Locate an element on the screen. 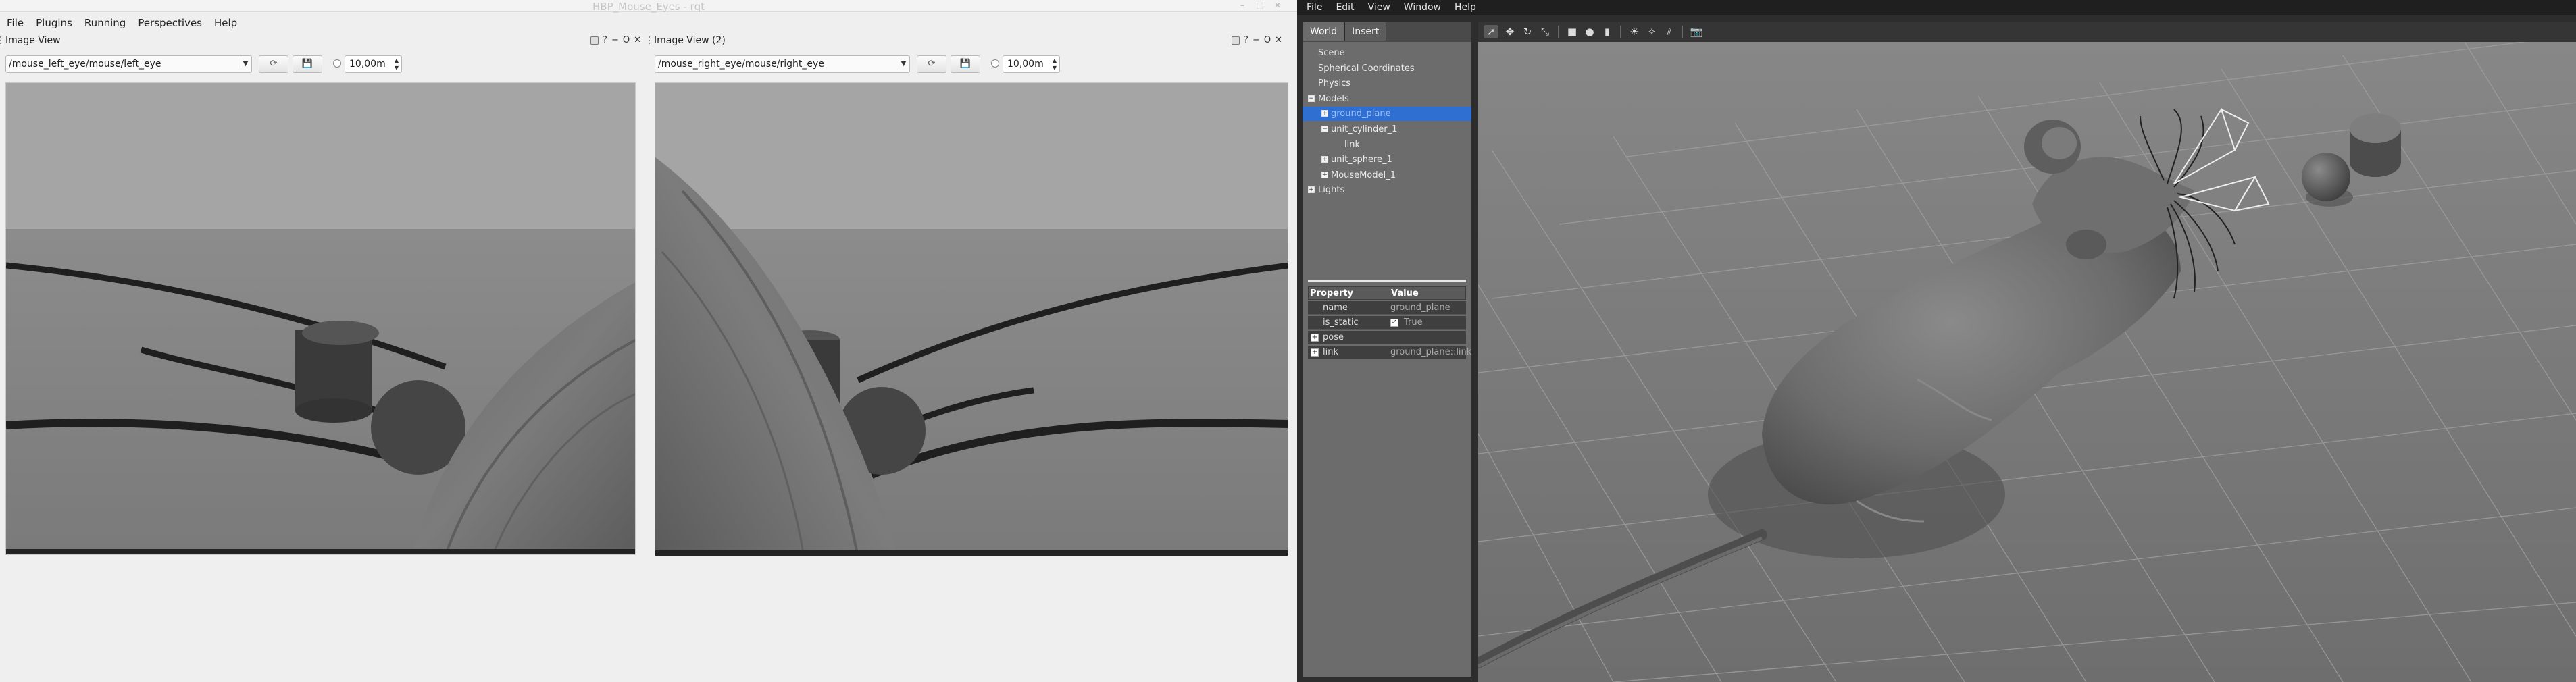 The width and height of the screenshot is (2576, 682). cylinder-icon: ▮ is located at coordinates (1607, 31).